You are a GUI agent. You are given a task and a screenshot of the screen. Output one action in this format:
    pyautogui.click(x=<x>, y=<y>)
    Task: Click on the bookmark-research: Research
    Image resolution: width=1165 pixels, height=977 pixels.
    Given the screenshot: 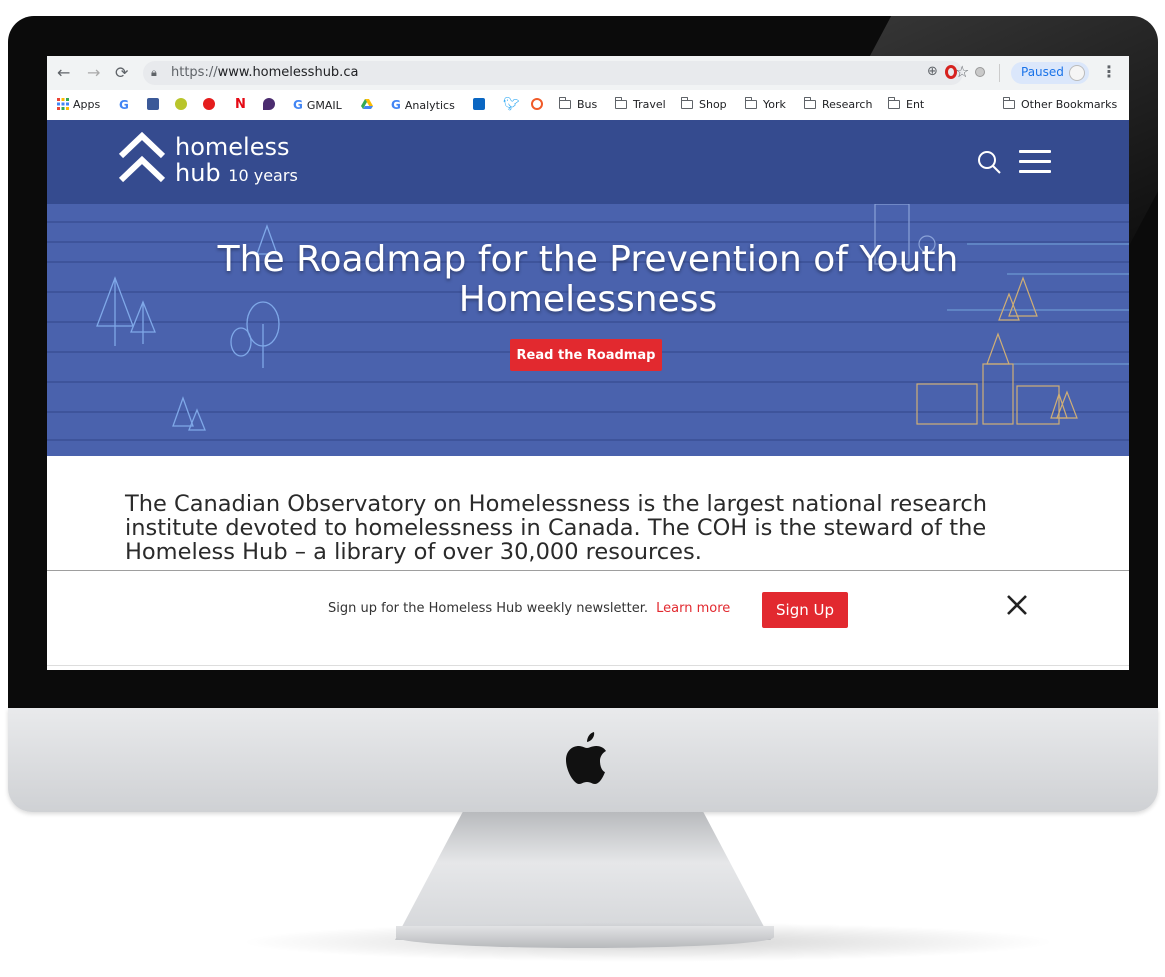 What is the action you would take?
    pyautogui.click(x=838, y=104)
    